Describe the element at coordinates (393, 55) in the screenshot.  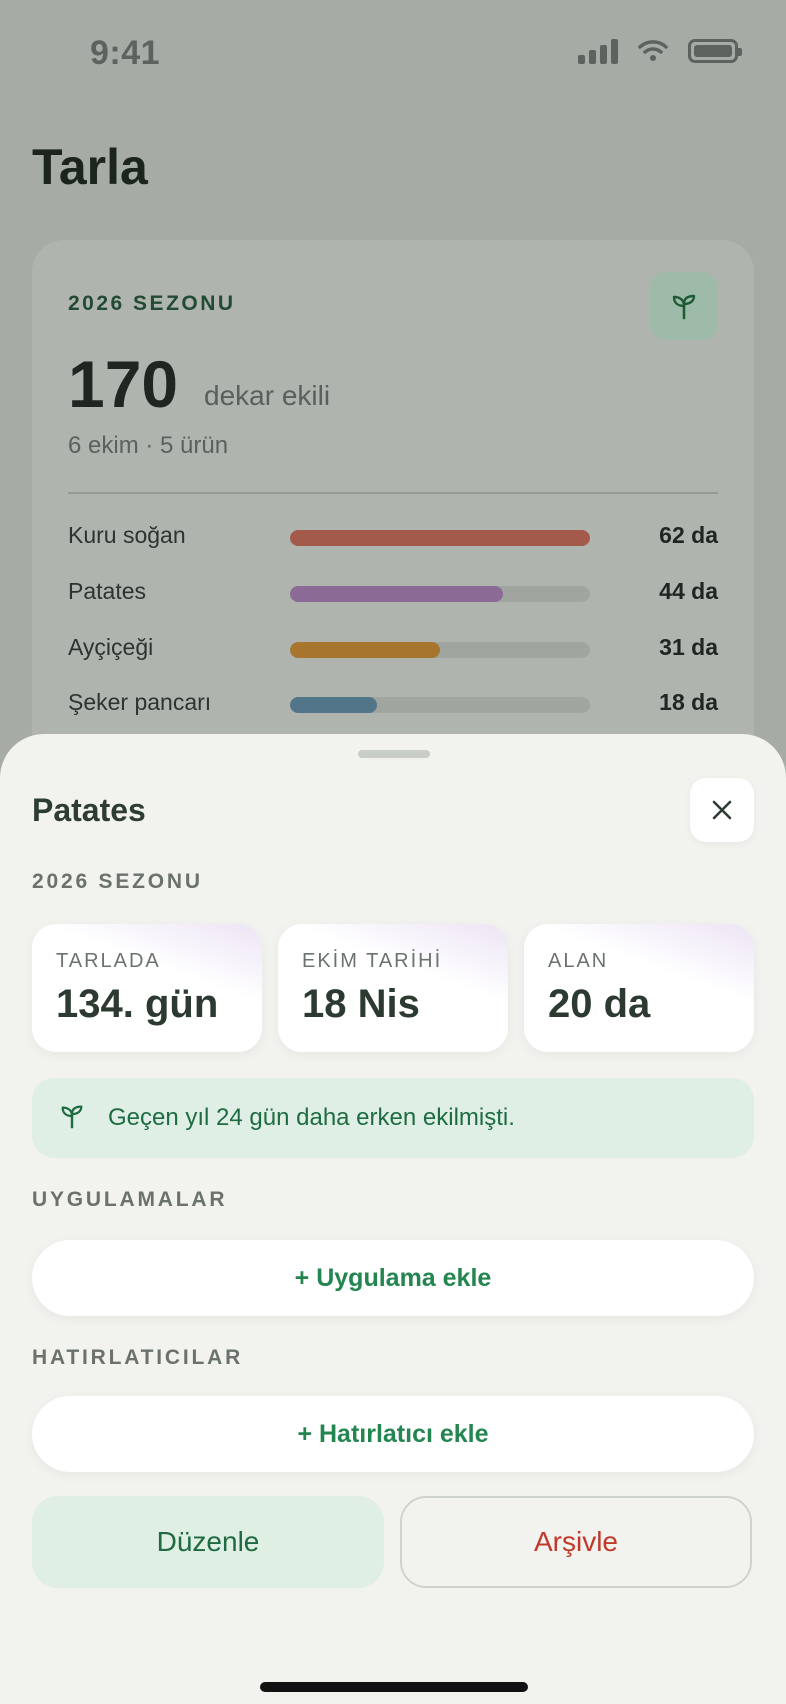
I see `status-bar: 9:41` at that location.